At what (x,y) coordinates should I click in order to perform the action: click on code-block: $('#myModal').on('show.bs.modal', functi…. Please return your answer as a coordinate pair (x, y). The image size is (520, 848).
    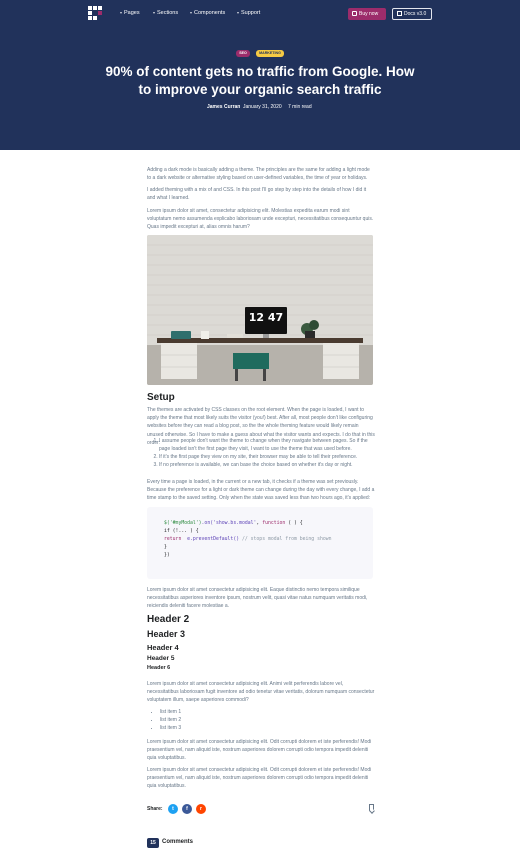
    Looking at the image, I should click on (260, 543).